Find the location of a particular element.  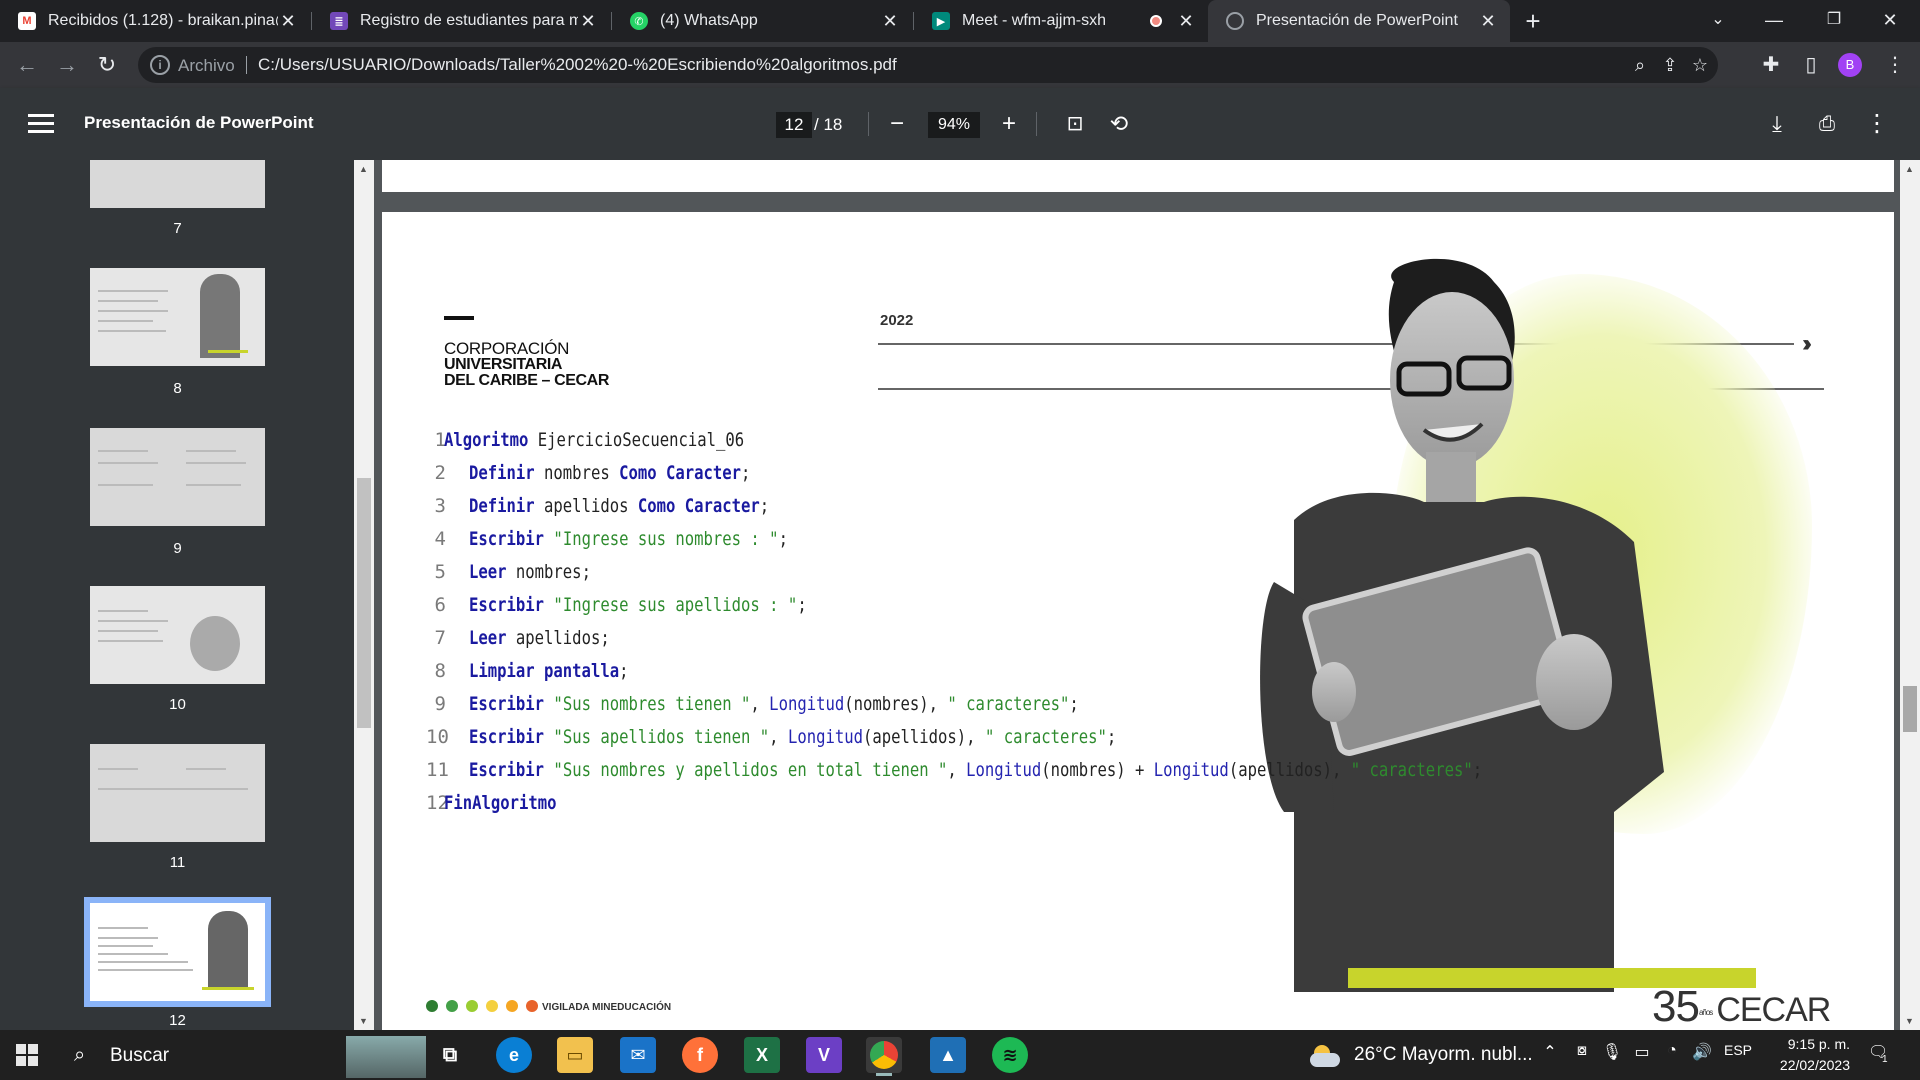

language-indicator: ESP is located at coordinates (1738, 1050).